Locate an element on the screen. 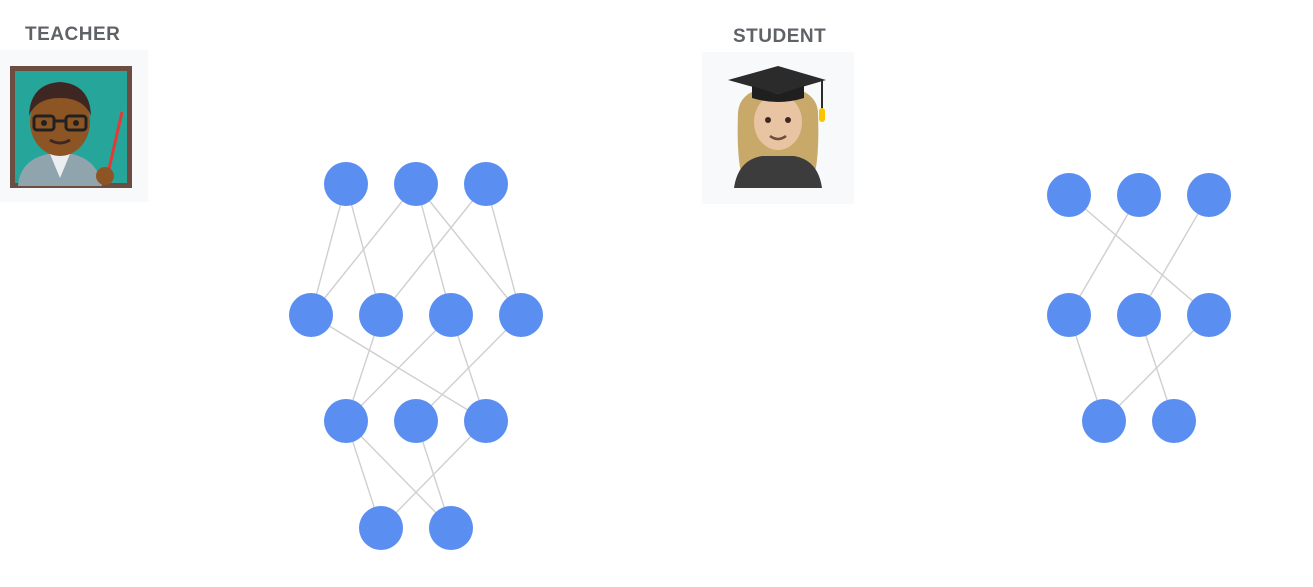 This screenshot has width=1313, height=587. teacher-network-edges is located at coordinates (416, 356).